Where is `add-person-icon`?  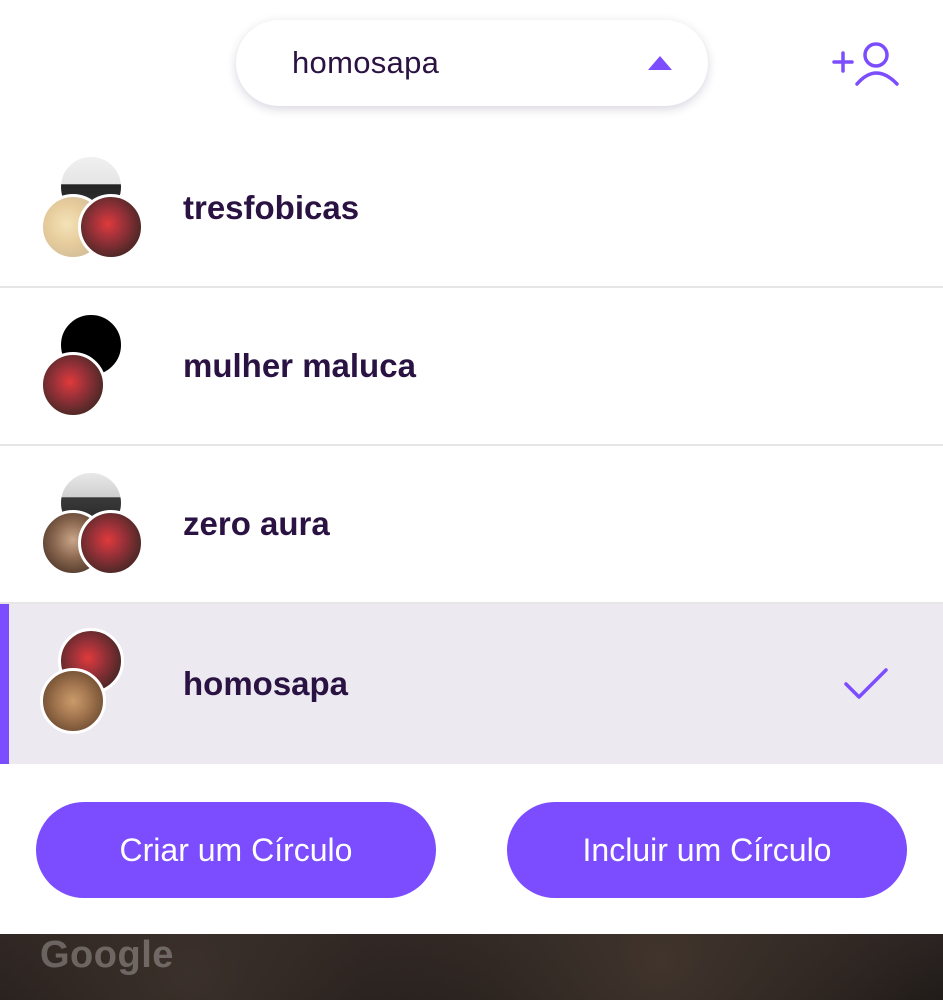 add-person-icon is located at coordinates (865, 64).